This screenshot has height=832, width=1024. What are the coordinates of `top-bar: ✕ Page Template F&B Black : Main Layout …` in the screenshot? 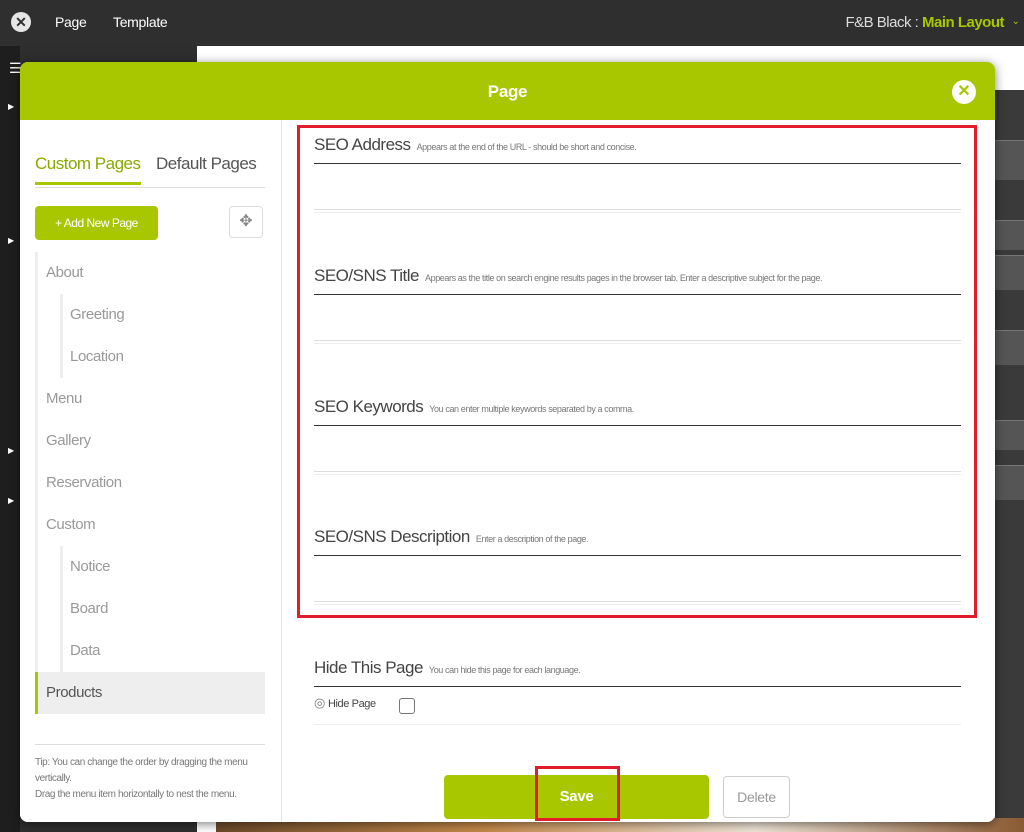 It's located at (512, 23).